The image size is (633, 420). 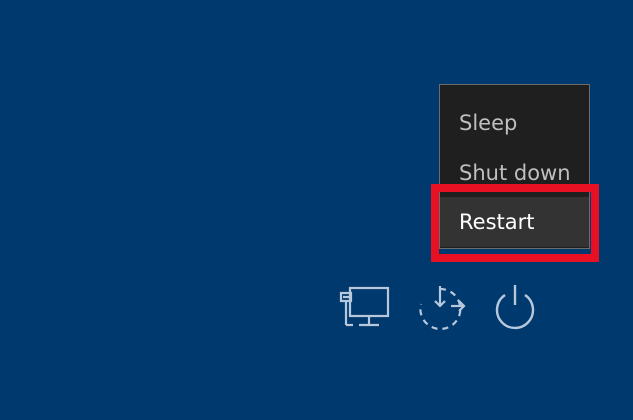 I want to click on menu-item-restart: Restart, so click(x=514, y=222).